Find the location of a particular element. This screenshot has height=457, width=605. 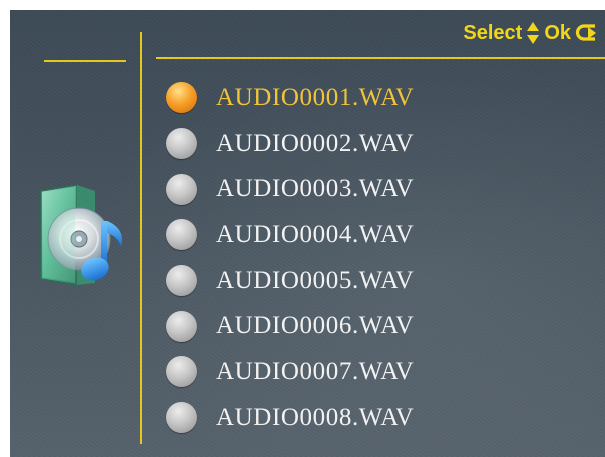

ok-hint-label: Ok is located at coordinates (557, 32).